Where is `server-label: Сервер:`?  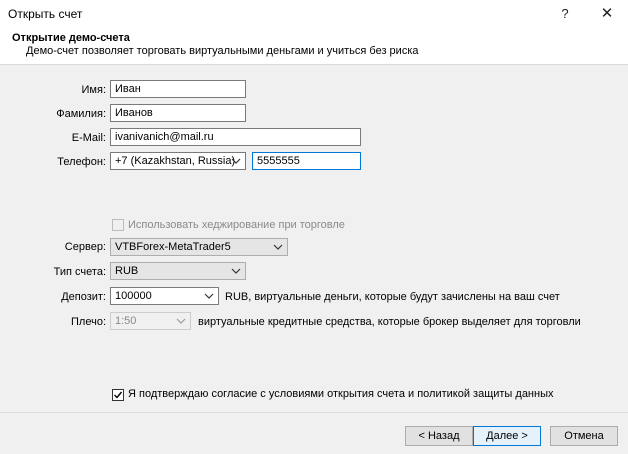
server-label: Сервер: is located at coordinates (85, 247).